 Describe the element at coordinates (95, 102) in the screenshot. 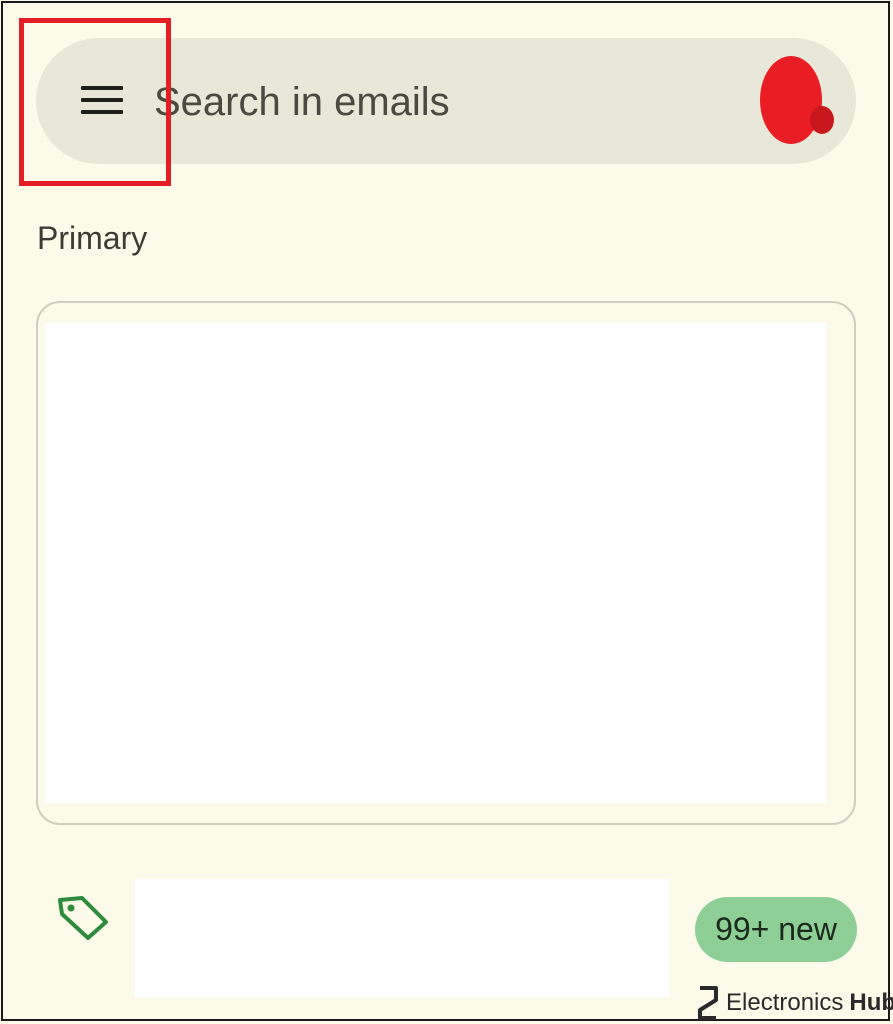

I see `menu-highlight-annotation` at that location.